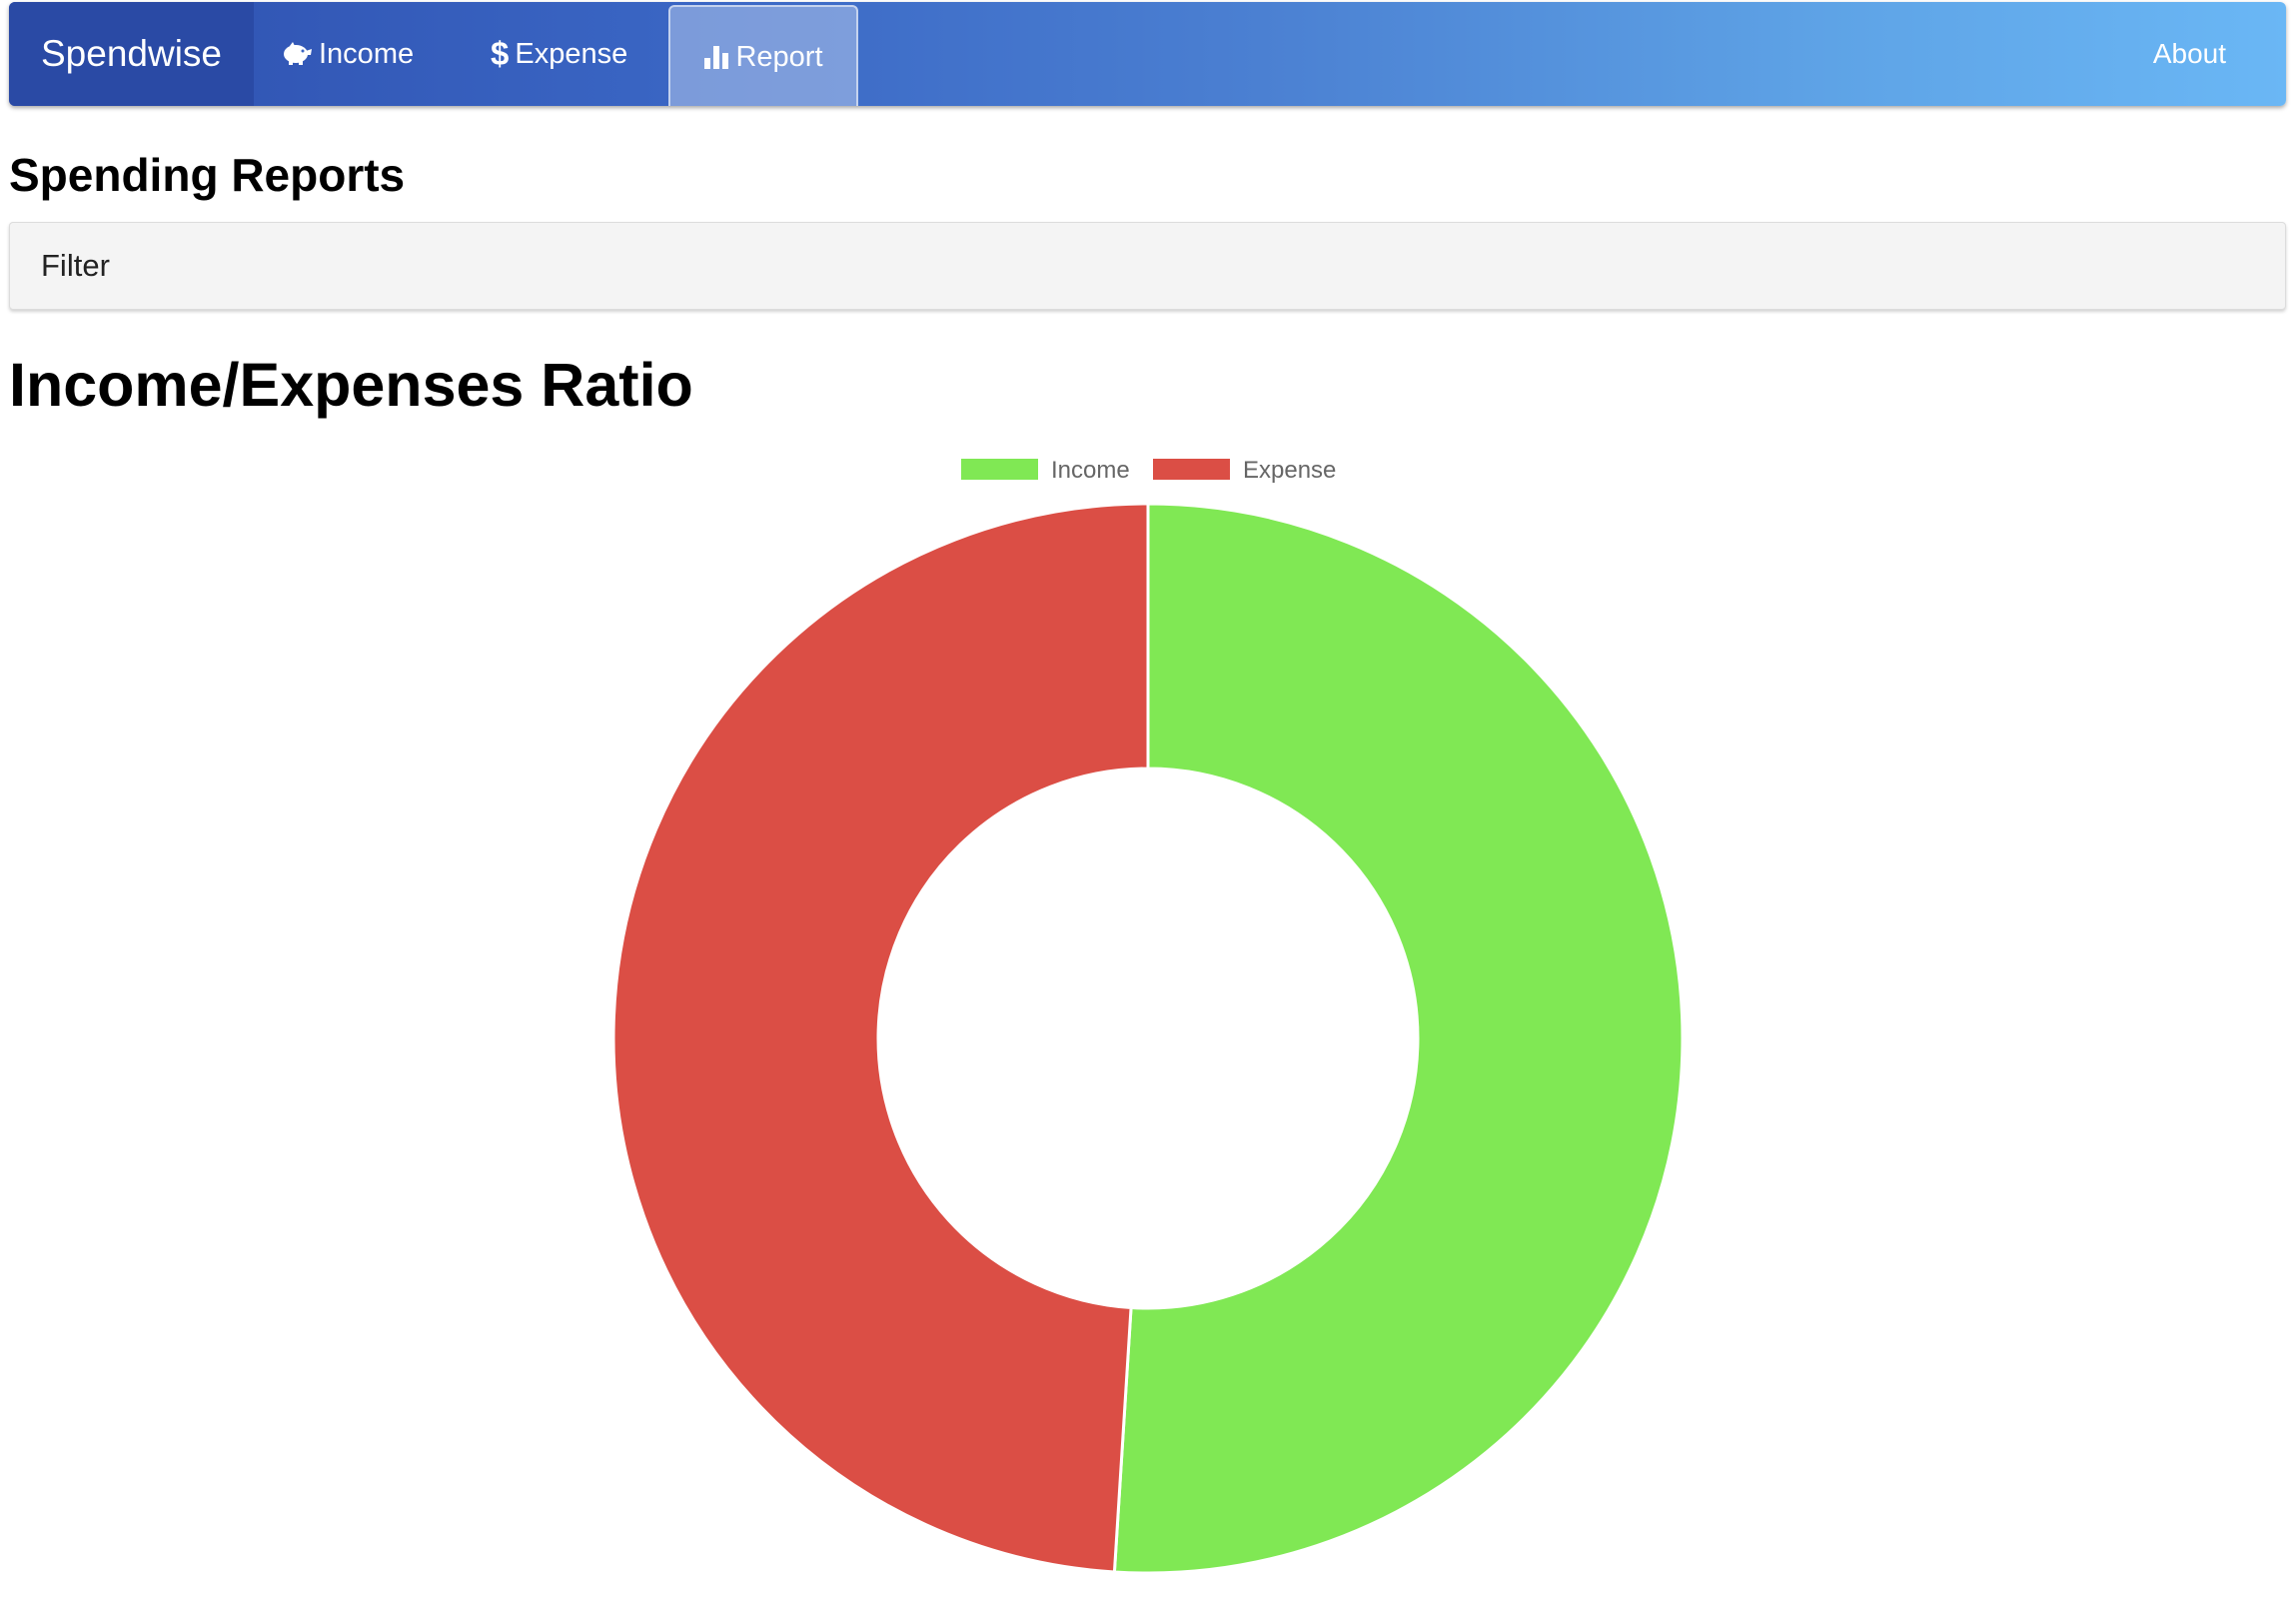  I want to click on dollar-icon: $, so click(500, 53).